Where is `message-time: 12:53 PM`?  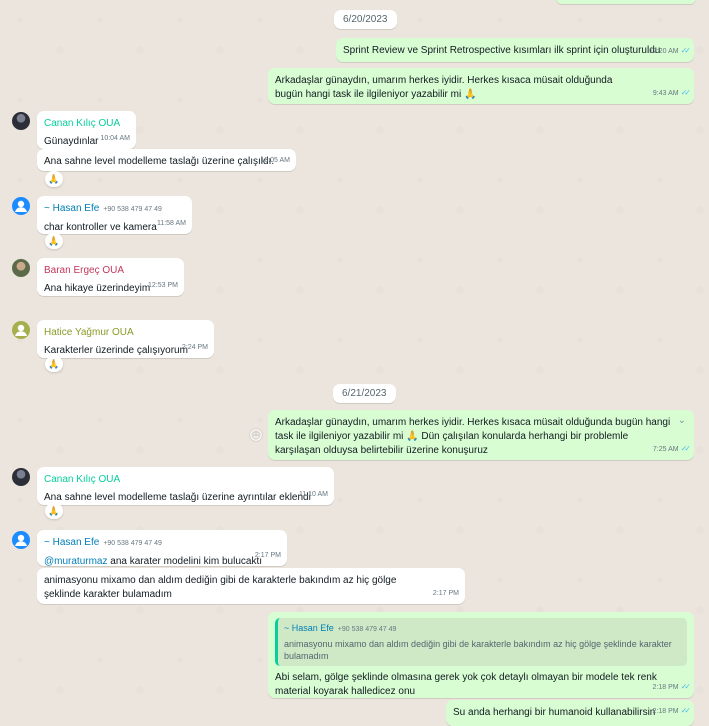 message-time: 12:53 PM is located at coordinates (163, 285).